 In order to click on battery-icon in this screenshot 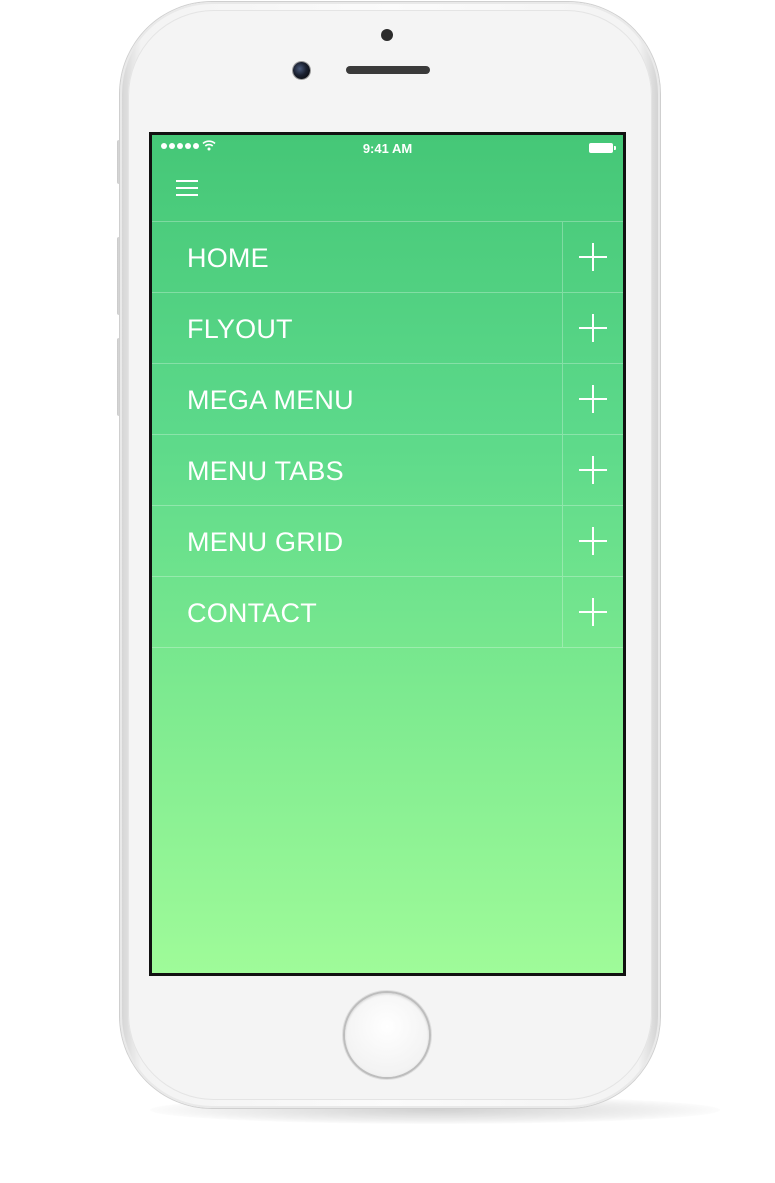, I will do `click(602, 148)`.